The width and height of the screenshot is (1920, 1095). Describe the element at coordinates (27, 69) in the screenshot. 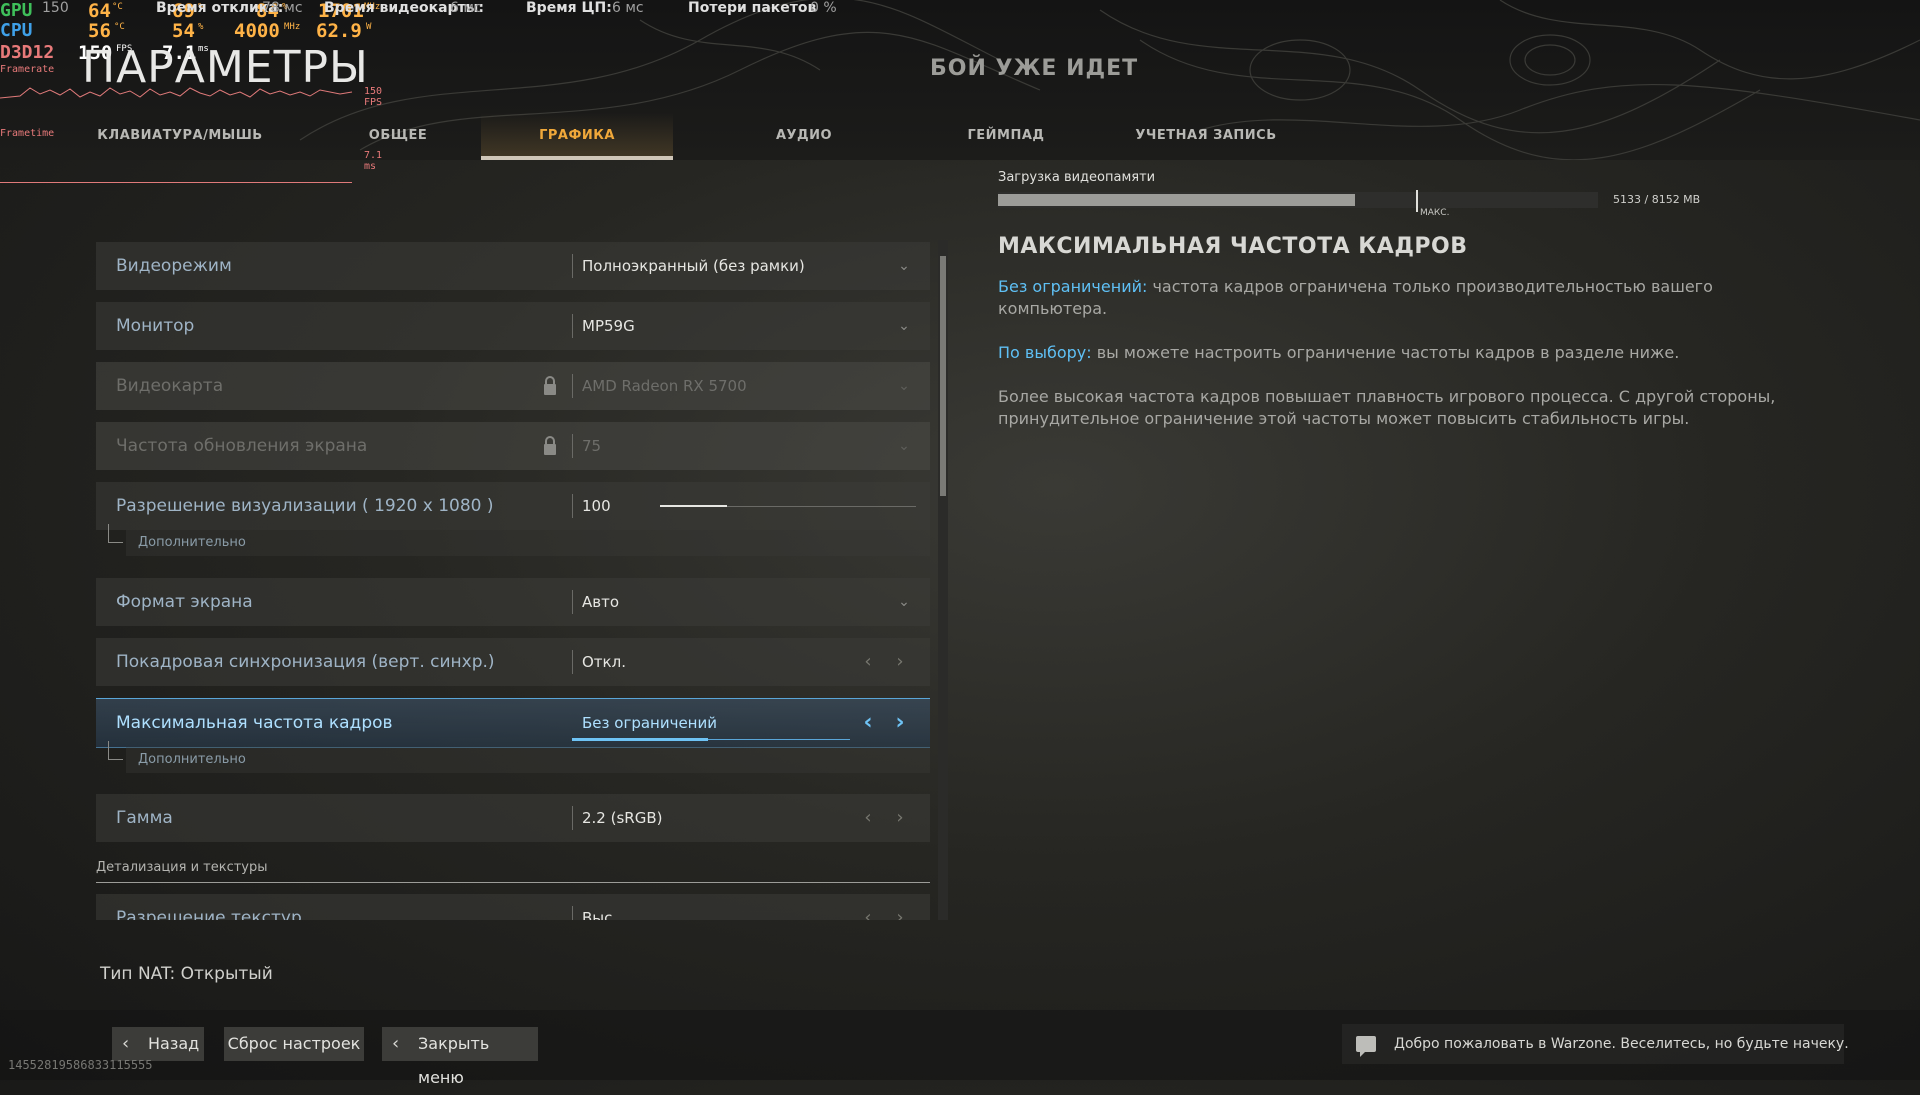

I see `osd-framerate-label: Framerate` at that location.